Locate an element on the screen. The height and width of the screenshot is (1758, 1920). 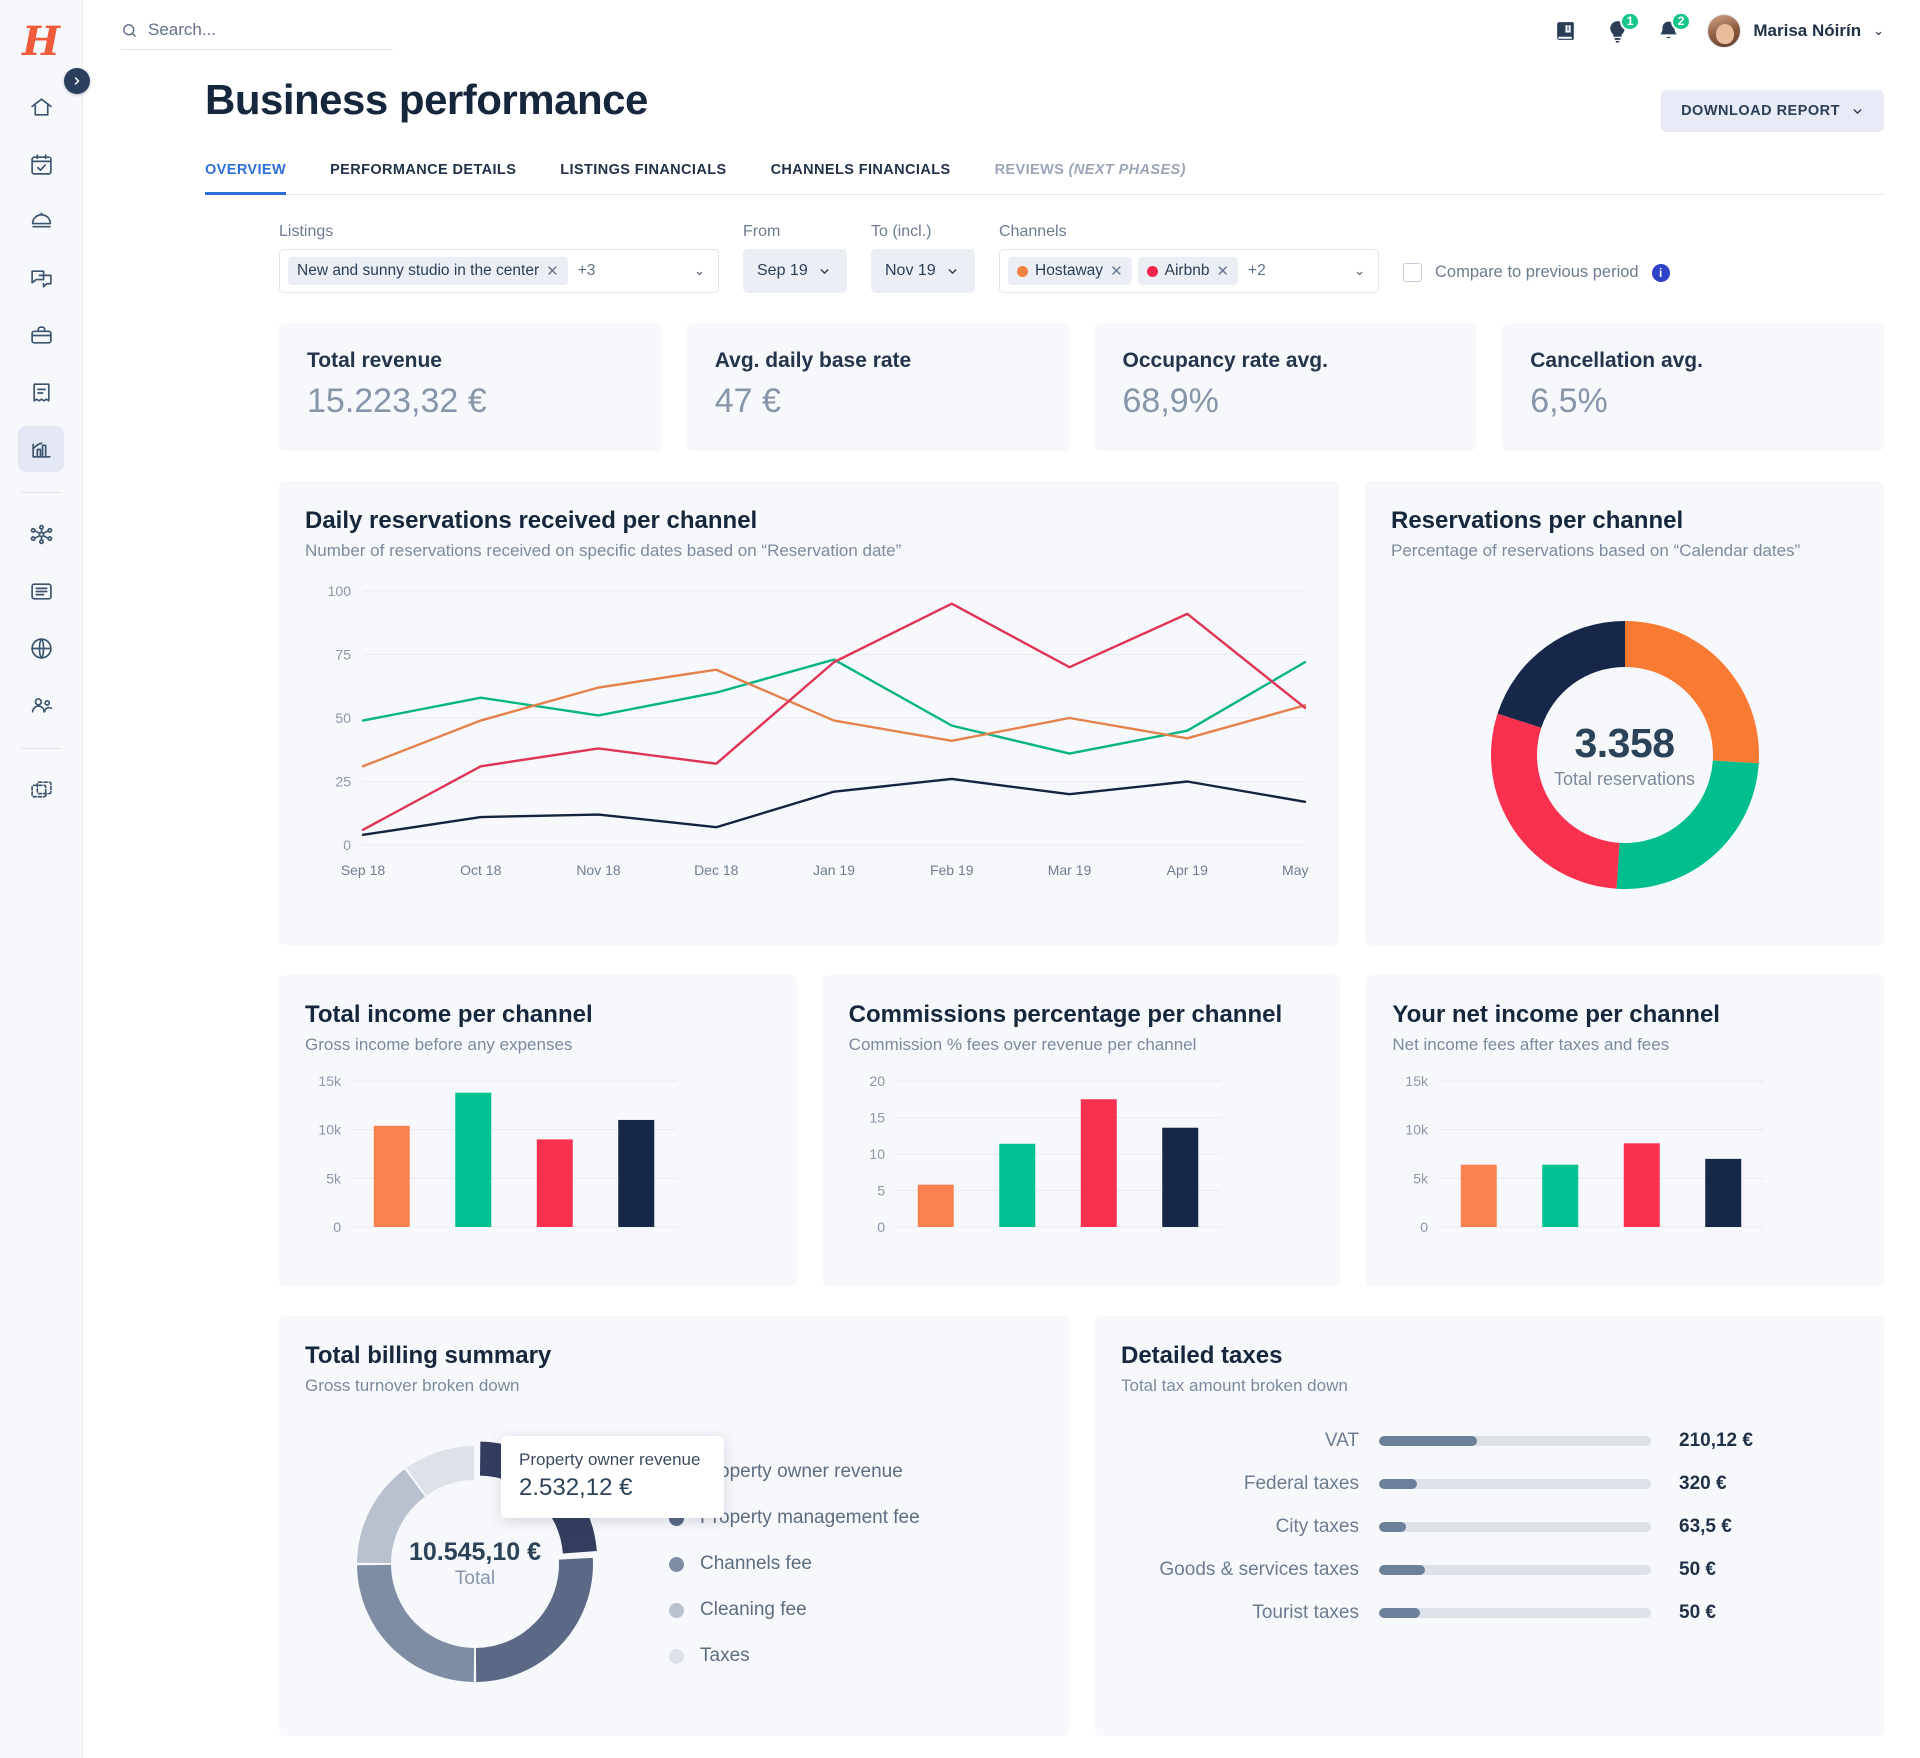
tab-listings-financials: LISTINGS FINANCIALS is located at coordinates (643, 178).